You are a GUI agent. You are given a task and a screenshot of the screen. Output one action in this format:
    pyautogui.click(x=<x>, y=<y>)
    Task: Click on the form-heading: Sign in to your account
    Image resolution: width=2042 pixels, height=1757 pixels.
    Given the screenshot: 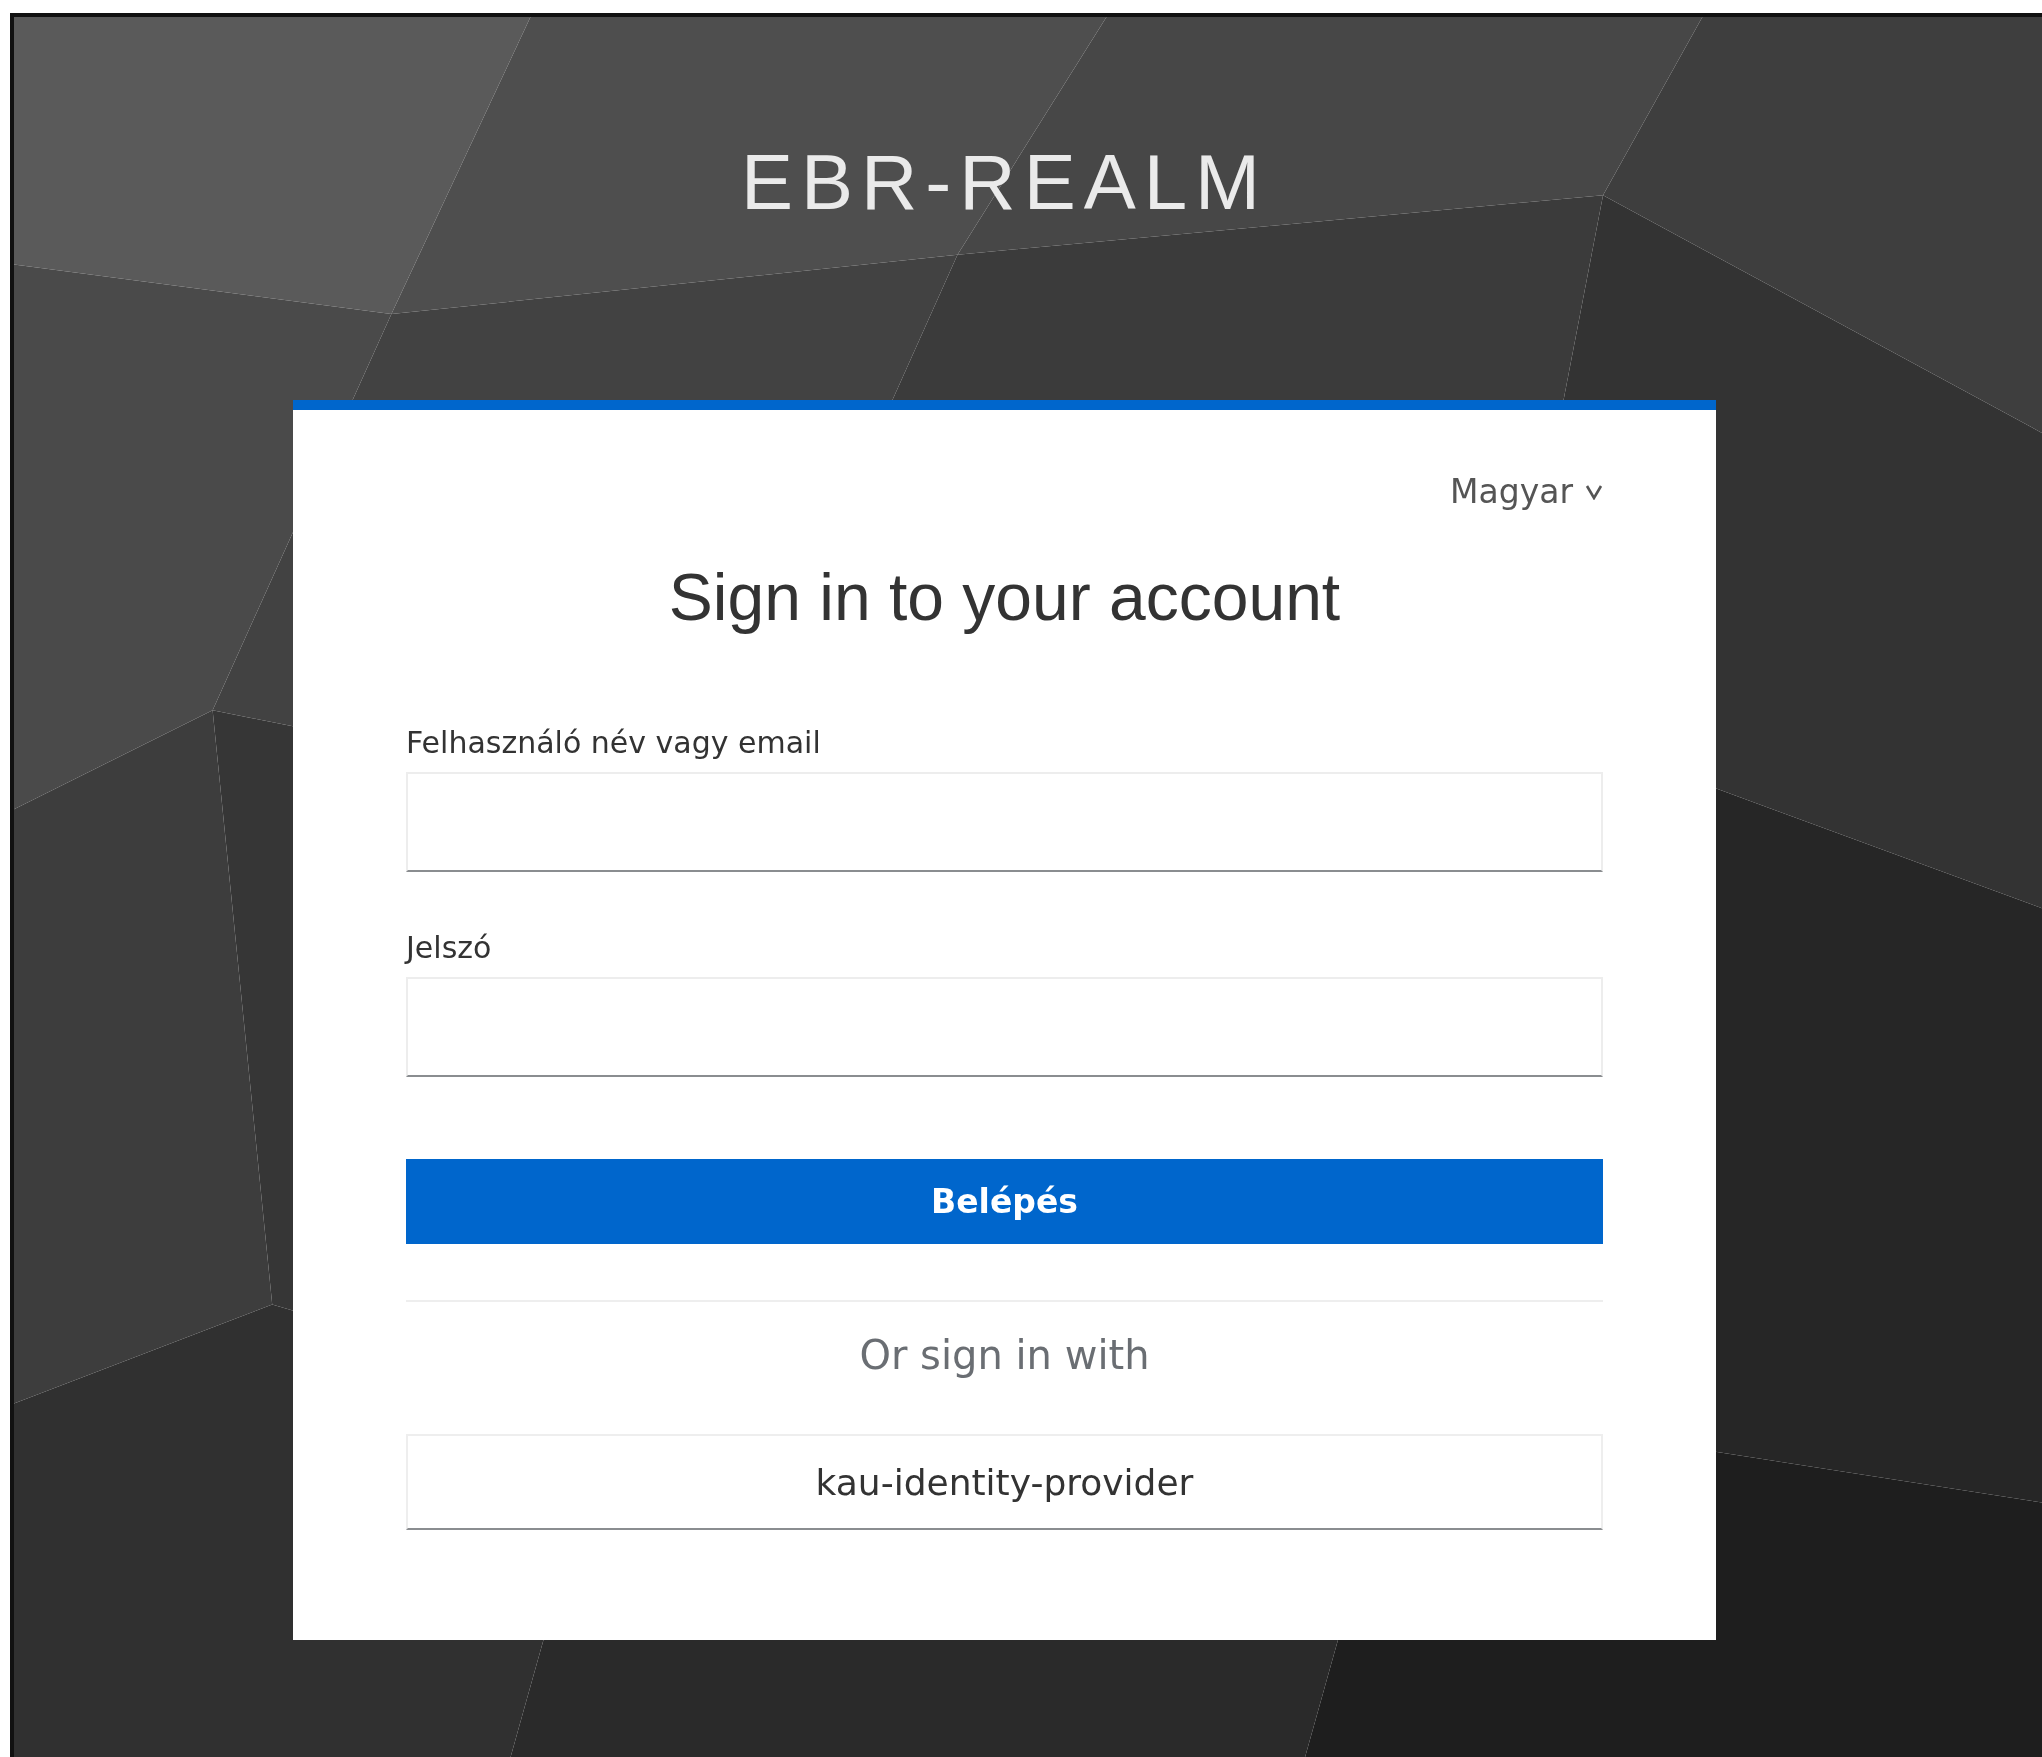 What is the action you would take?
    pyautogui.click(x=1004, y=597)
    